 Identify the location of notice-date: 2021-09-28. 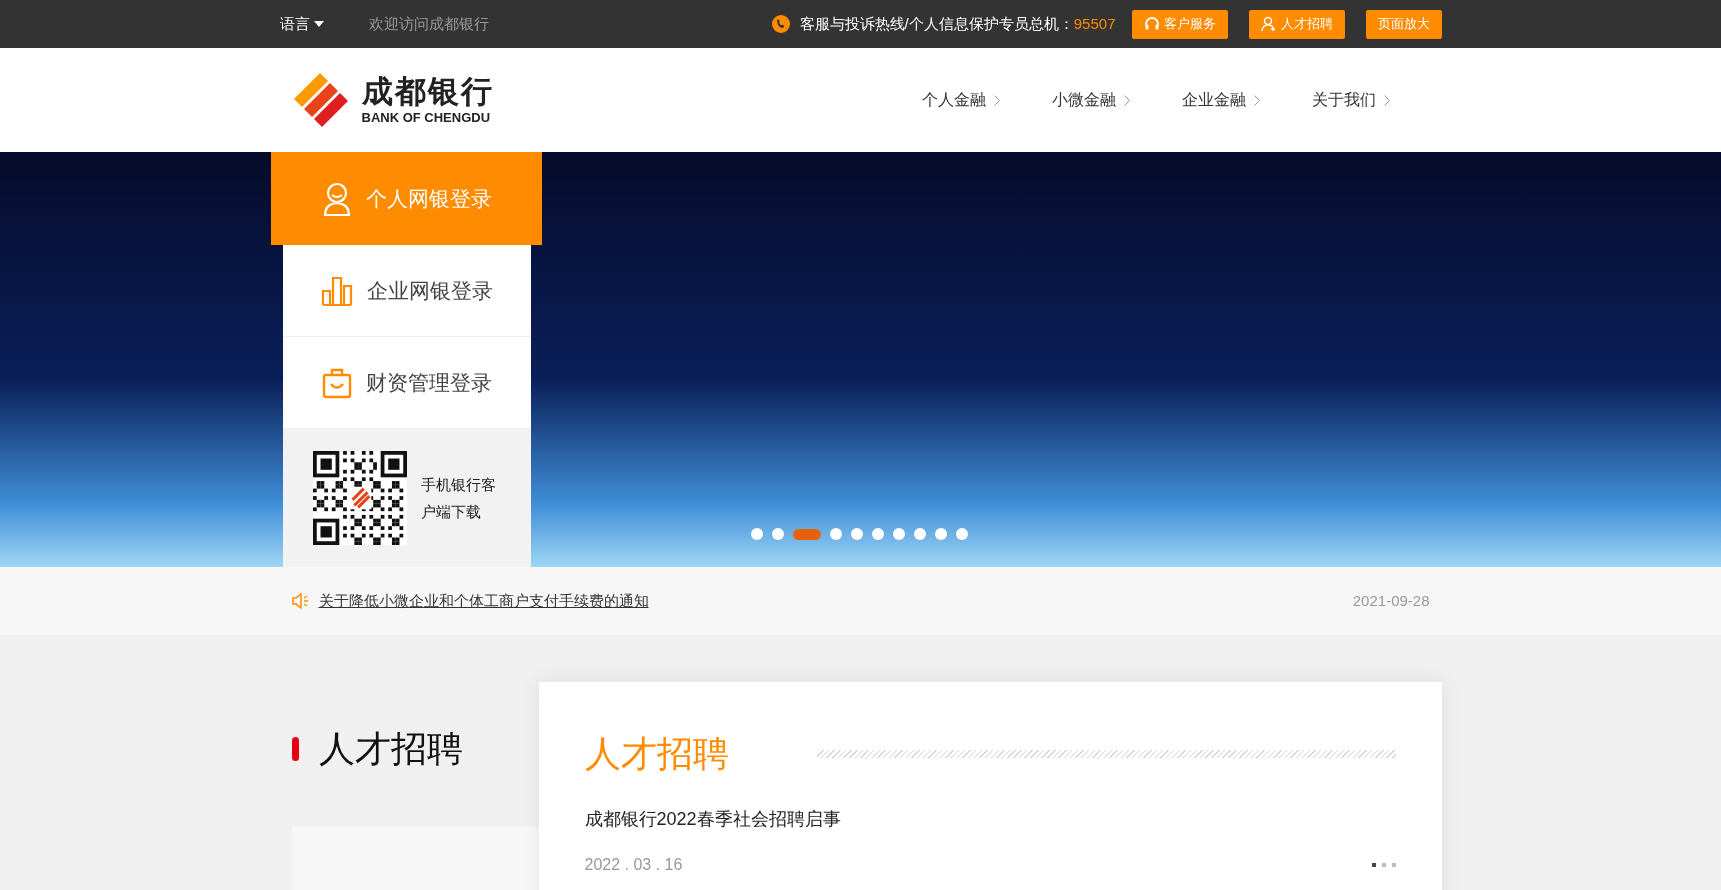
(1391, 600).